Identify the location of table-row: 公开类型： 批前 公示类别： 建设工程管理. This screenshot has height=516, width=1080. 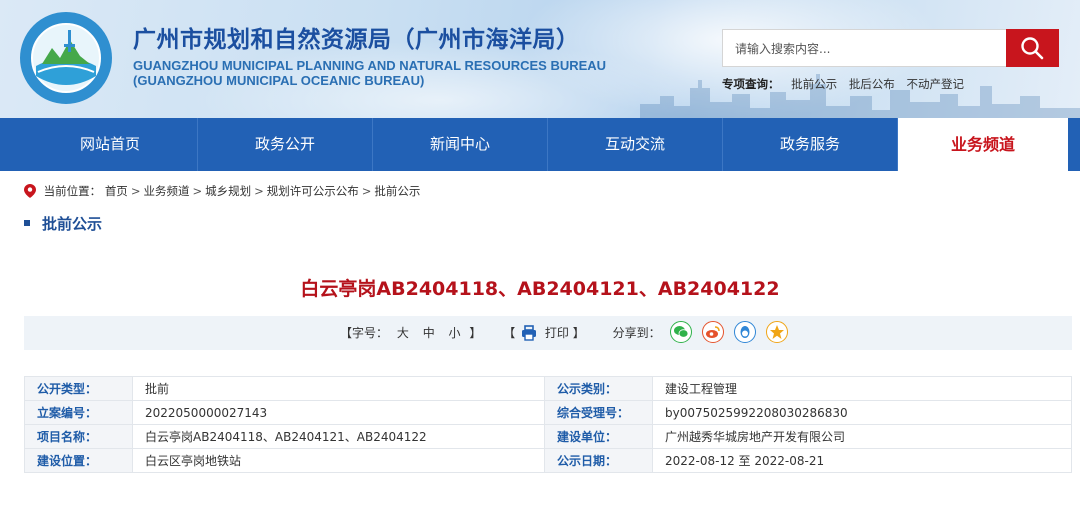
(548, 388).